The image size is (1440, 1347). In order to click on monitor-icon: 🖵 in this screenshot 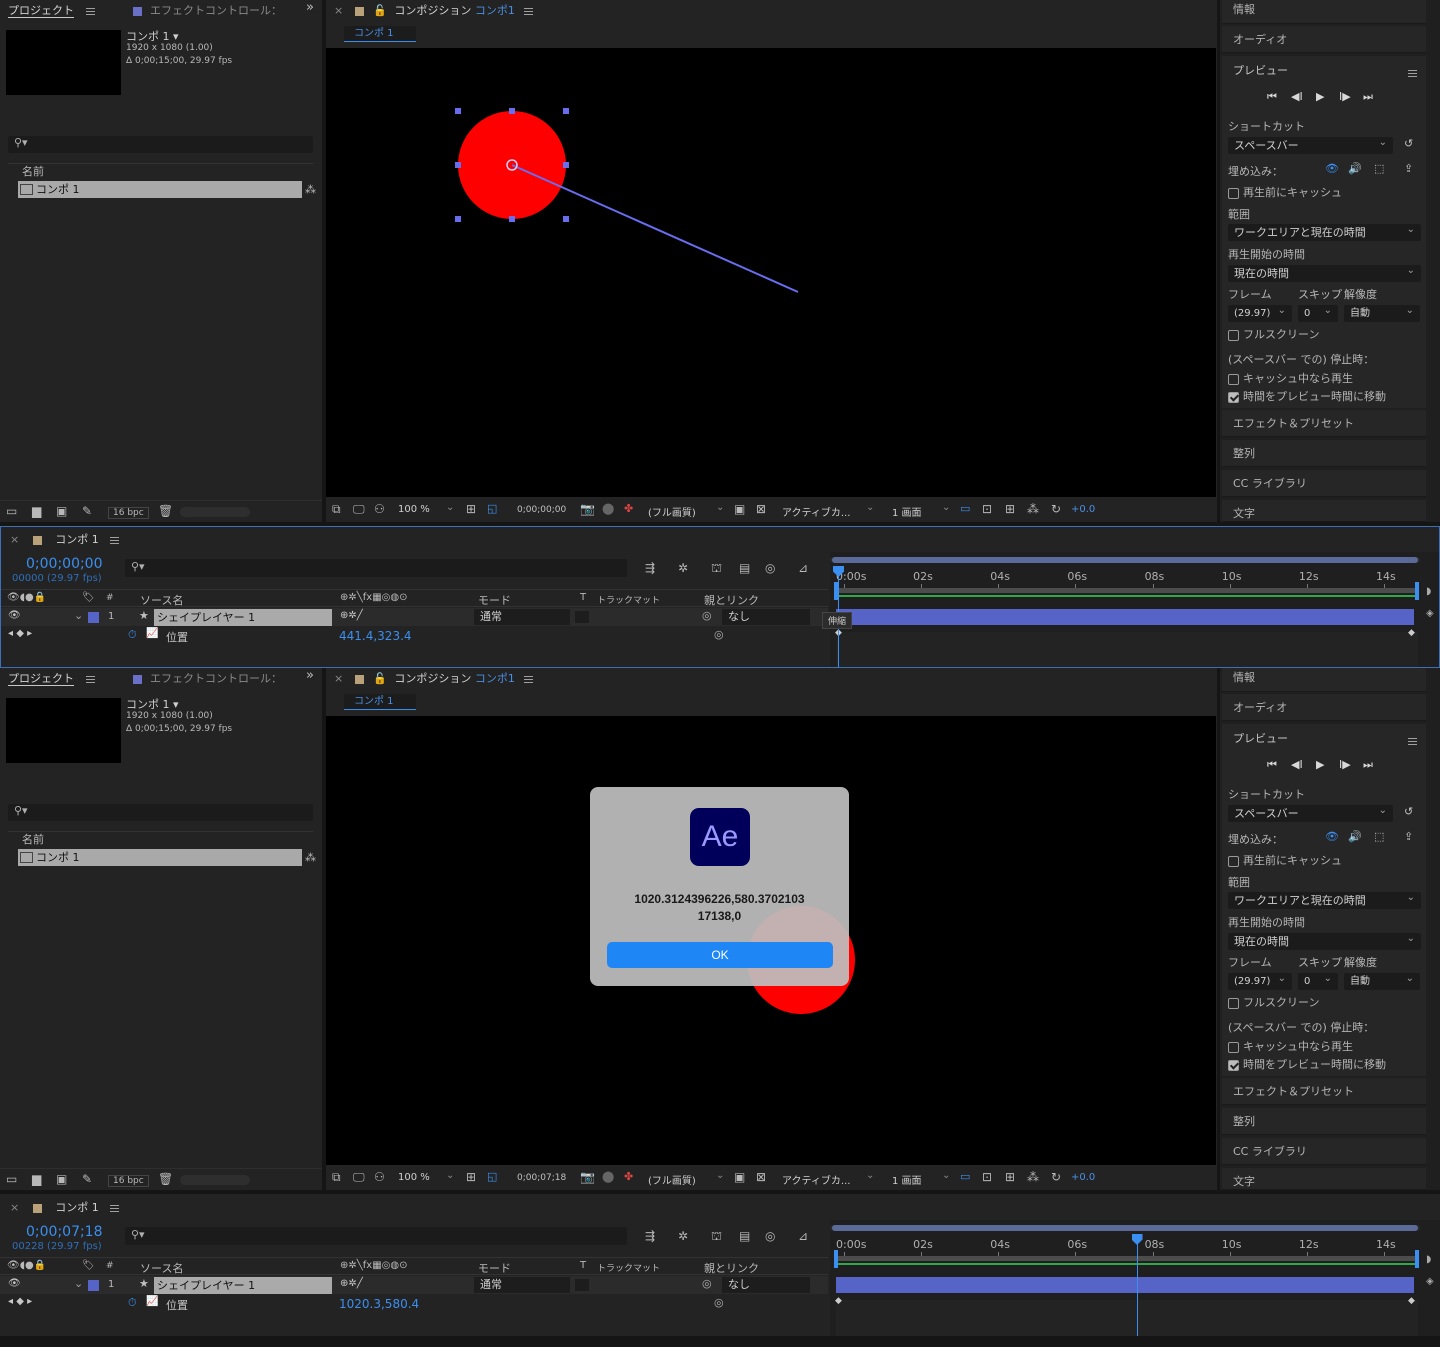, I will do `click(359, 509)`.